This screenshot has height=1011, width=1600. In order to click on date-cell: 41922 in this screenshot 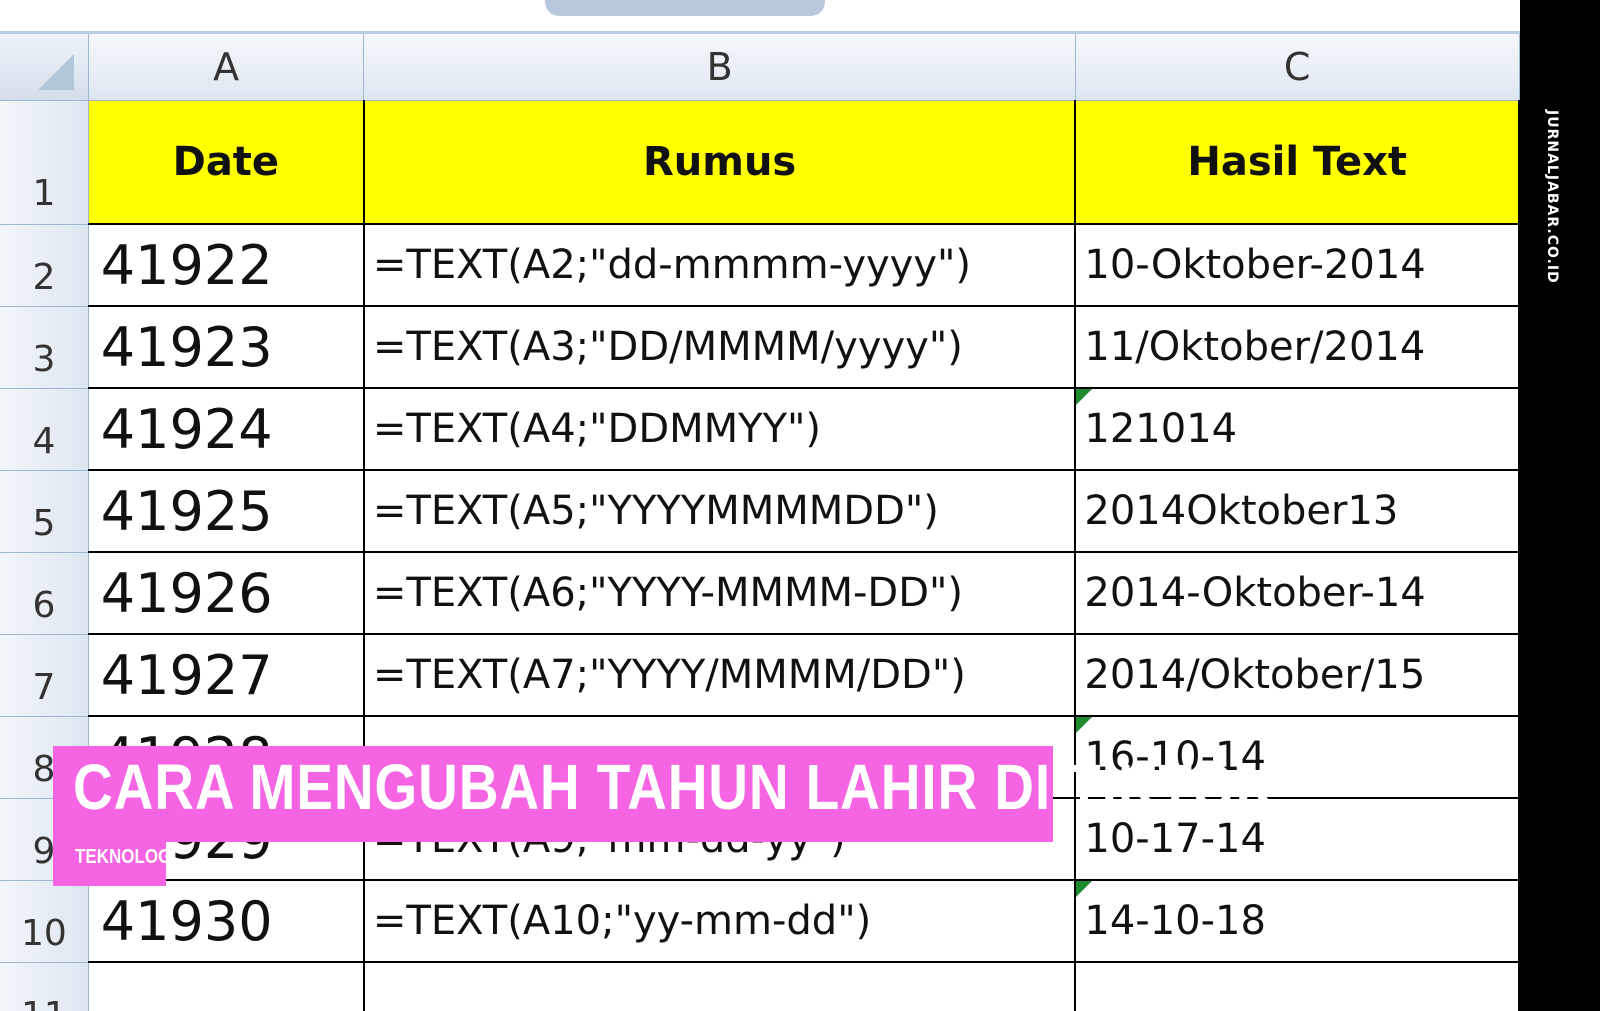, I will do `click(226, 265)`.